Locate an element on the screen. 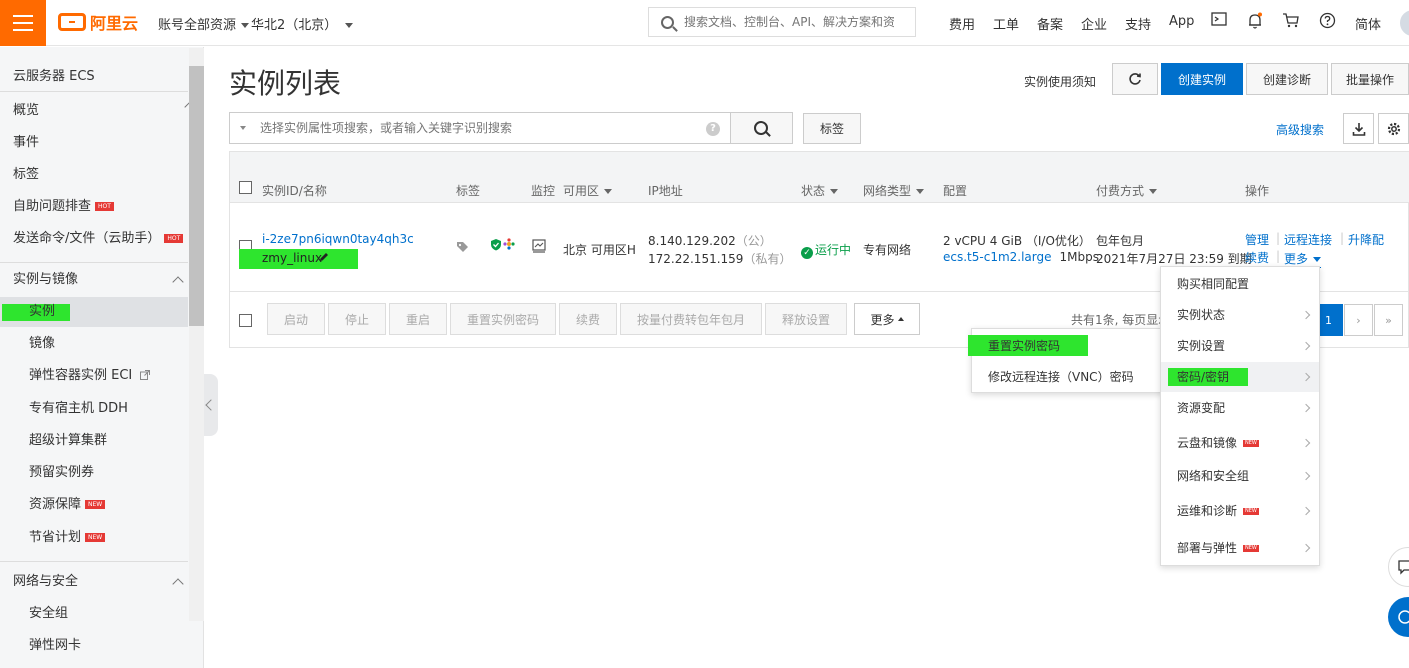 This screenshot has width=1409, height=668. bulk-more-button: 更多 is located at coordinates (887, 319).